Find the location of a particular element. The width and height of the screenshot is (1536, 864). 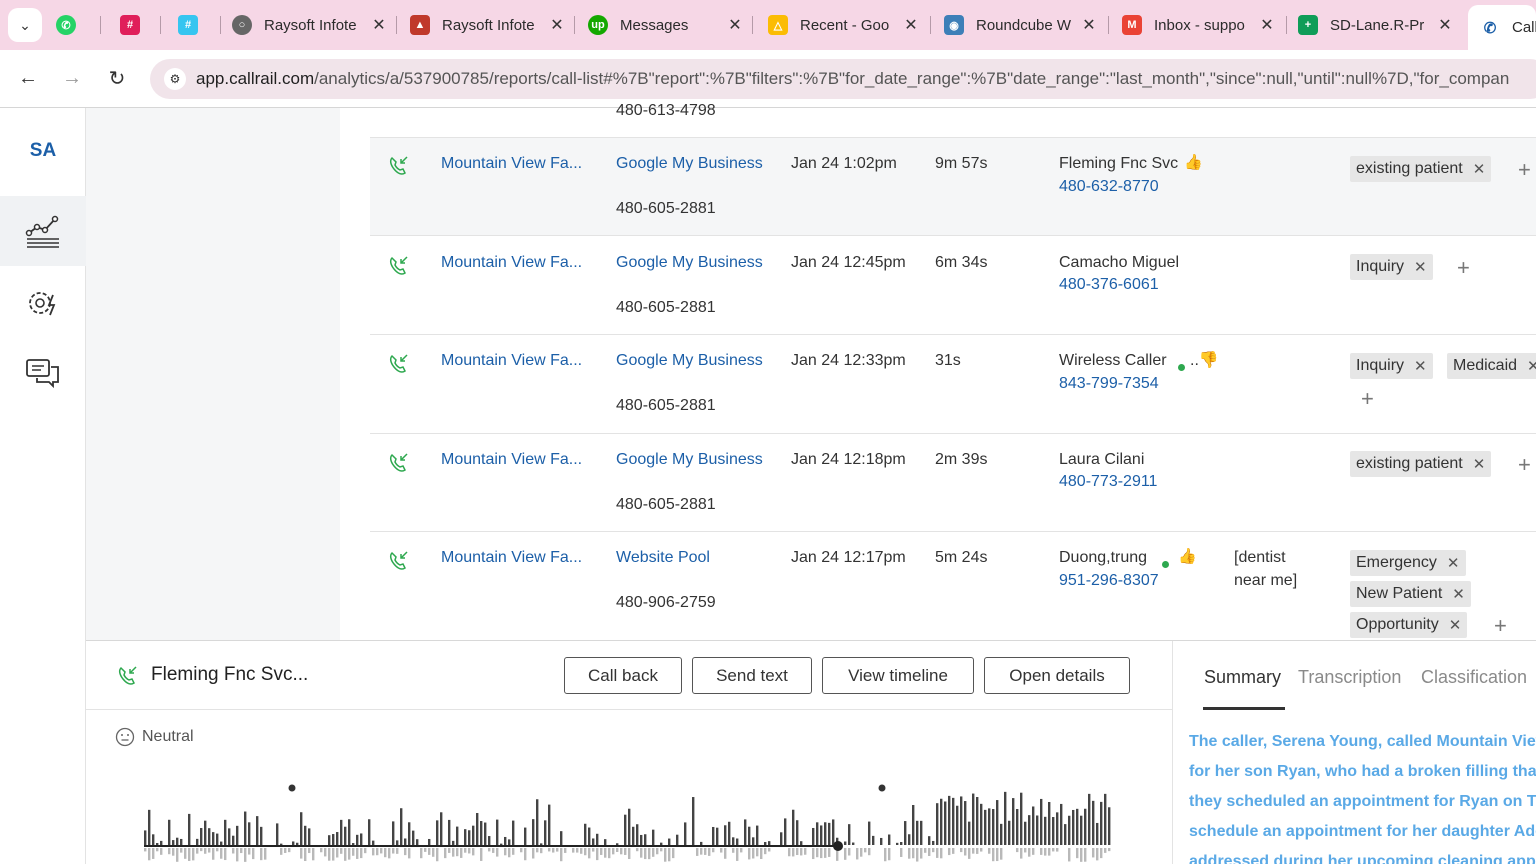

reload-button: ↻ is located at coordinates (117, 78).